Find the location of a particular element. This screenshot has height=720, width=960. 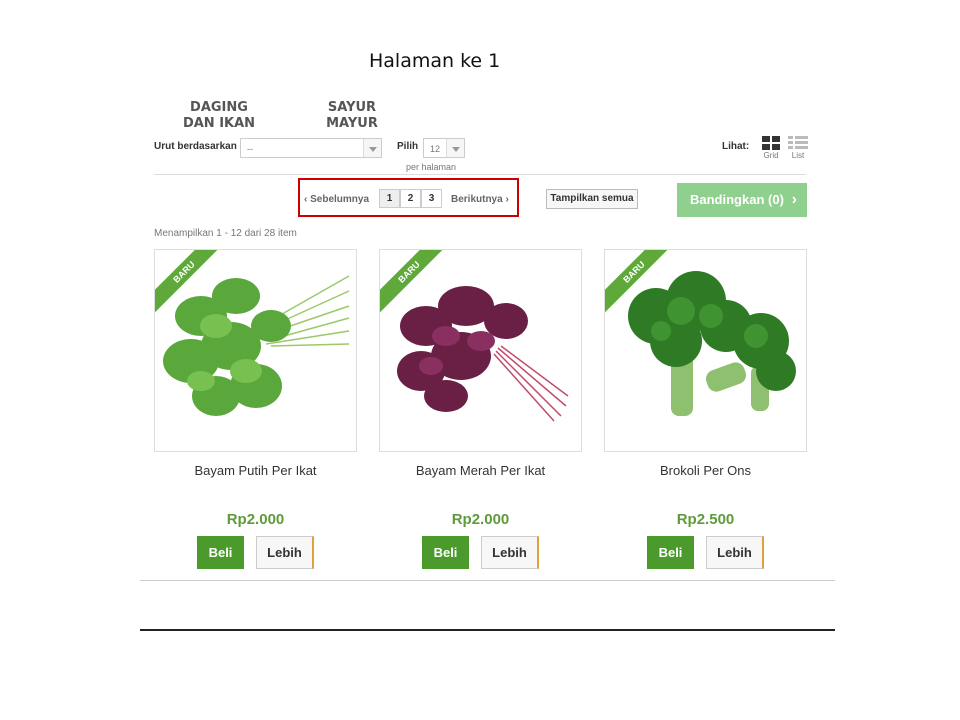

pagination-prev-link: ‹ Sebelumnya is located at coordinates (336, 199).